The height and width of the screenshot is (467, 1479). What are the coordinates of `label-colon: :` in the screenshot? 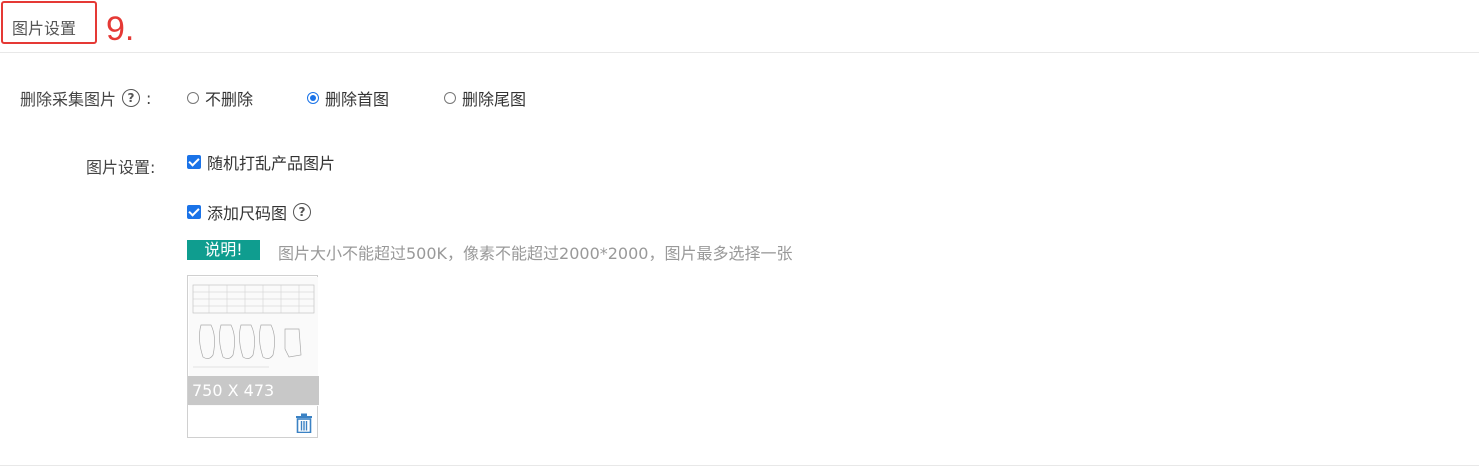 It's located at (149, 98).